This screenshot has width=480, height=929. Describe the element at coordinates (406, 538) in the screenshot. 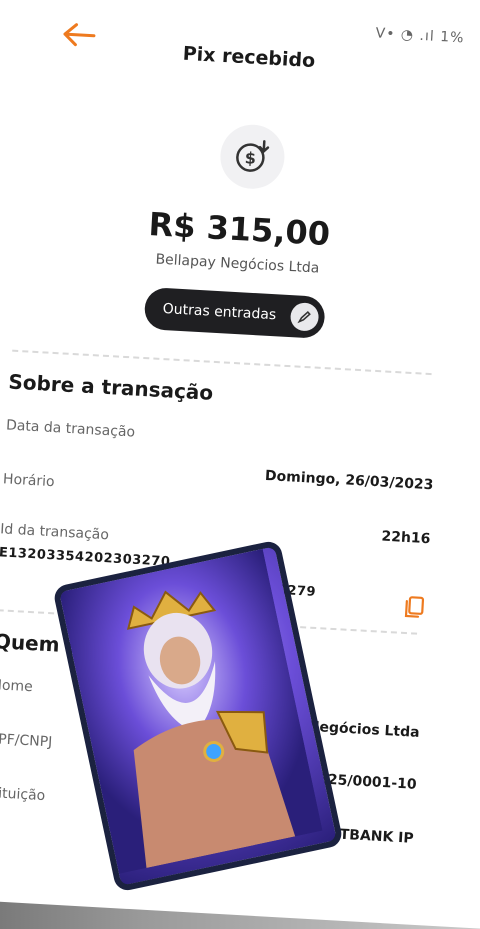

I see `time-value: 22h16` at that location.